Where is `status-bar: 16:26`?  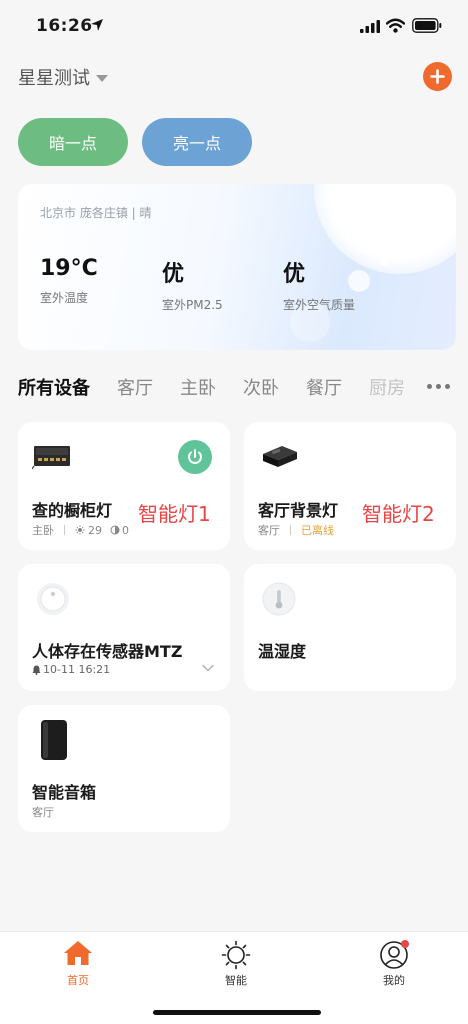 status-bar: 16:26 is located at coordinates (234, 26).